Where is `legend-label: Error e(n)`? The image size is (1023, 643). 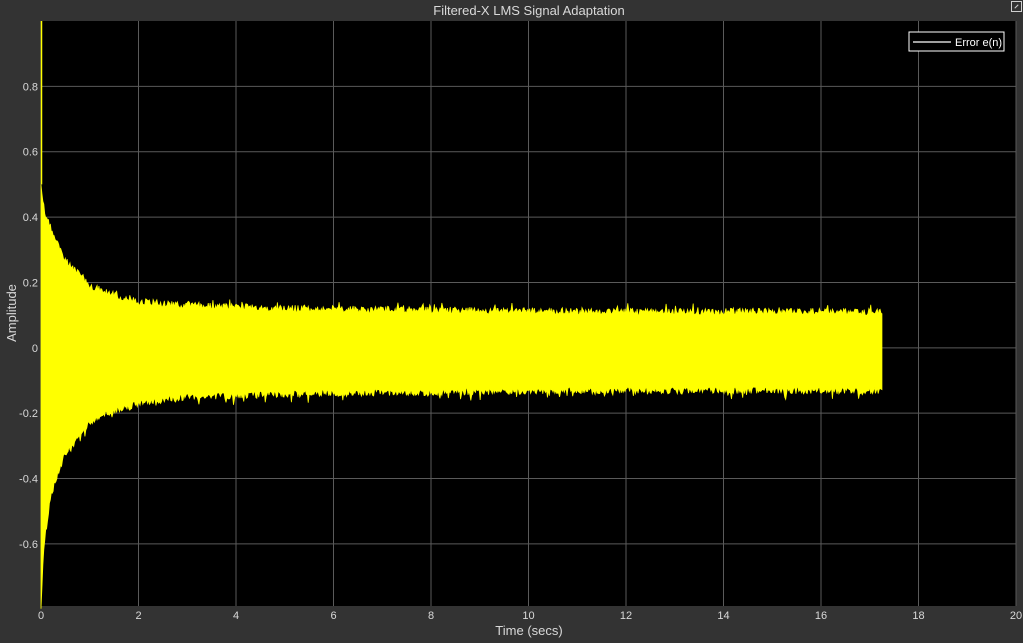 legend-label: Error e(n) is located at coordinates (978, 43).